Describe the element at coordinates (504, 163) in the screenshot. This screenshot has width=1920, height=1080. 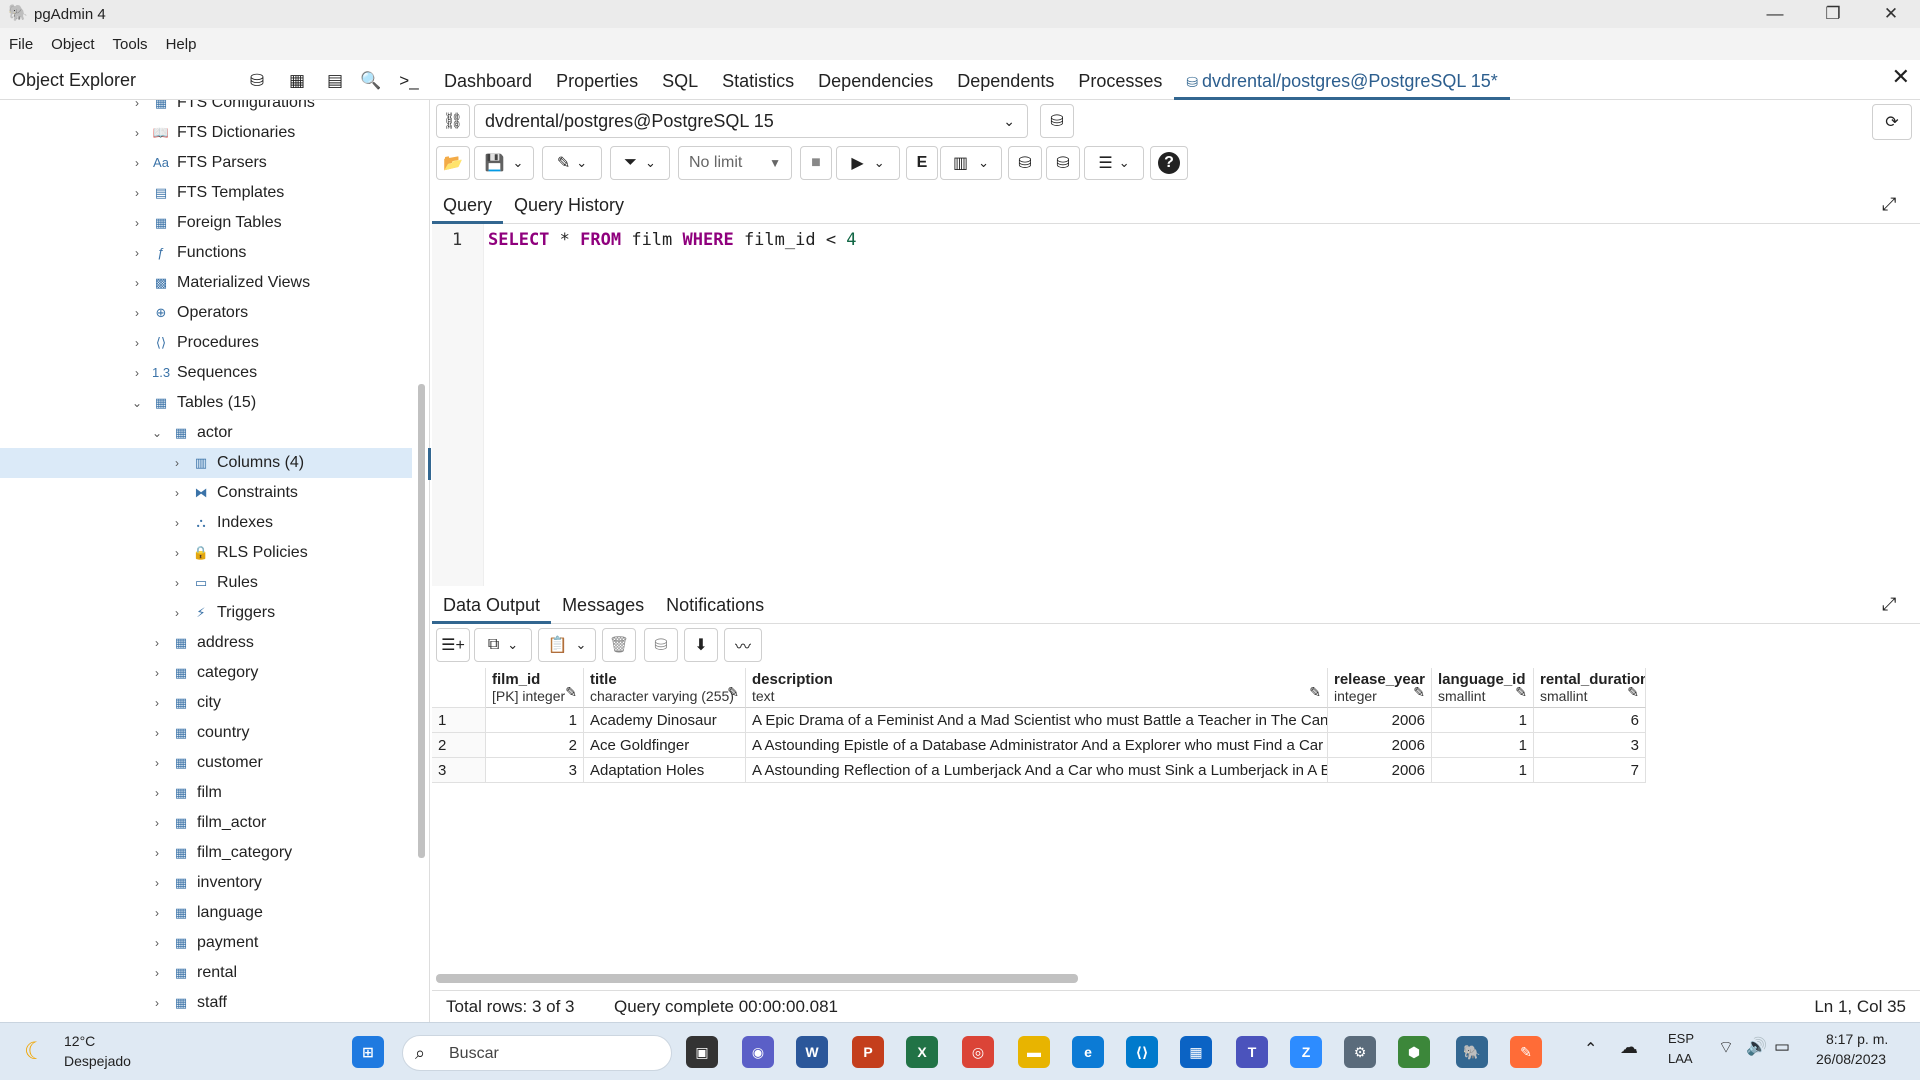
I see `save-button: 💾 ⌄` at that location.